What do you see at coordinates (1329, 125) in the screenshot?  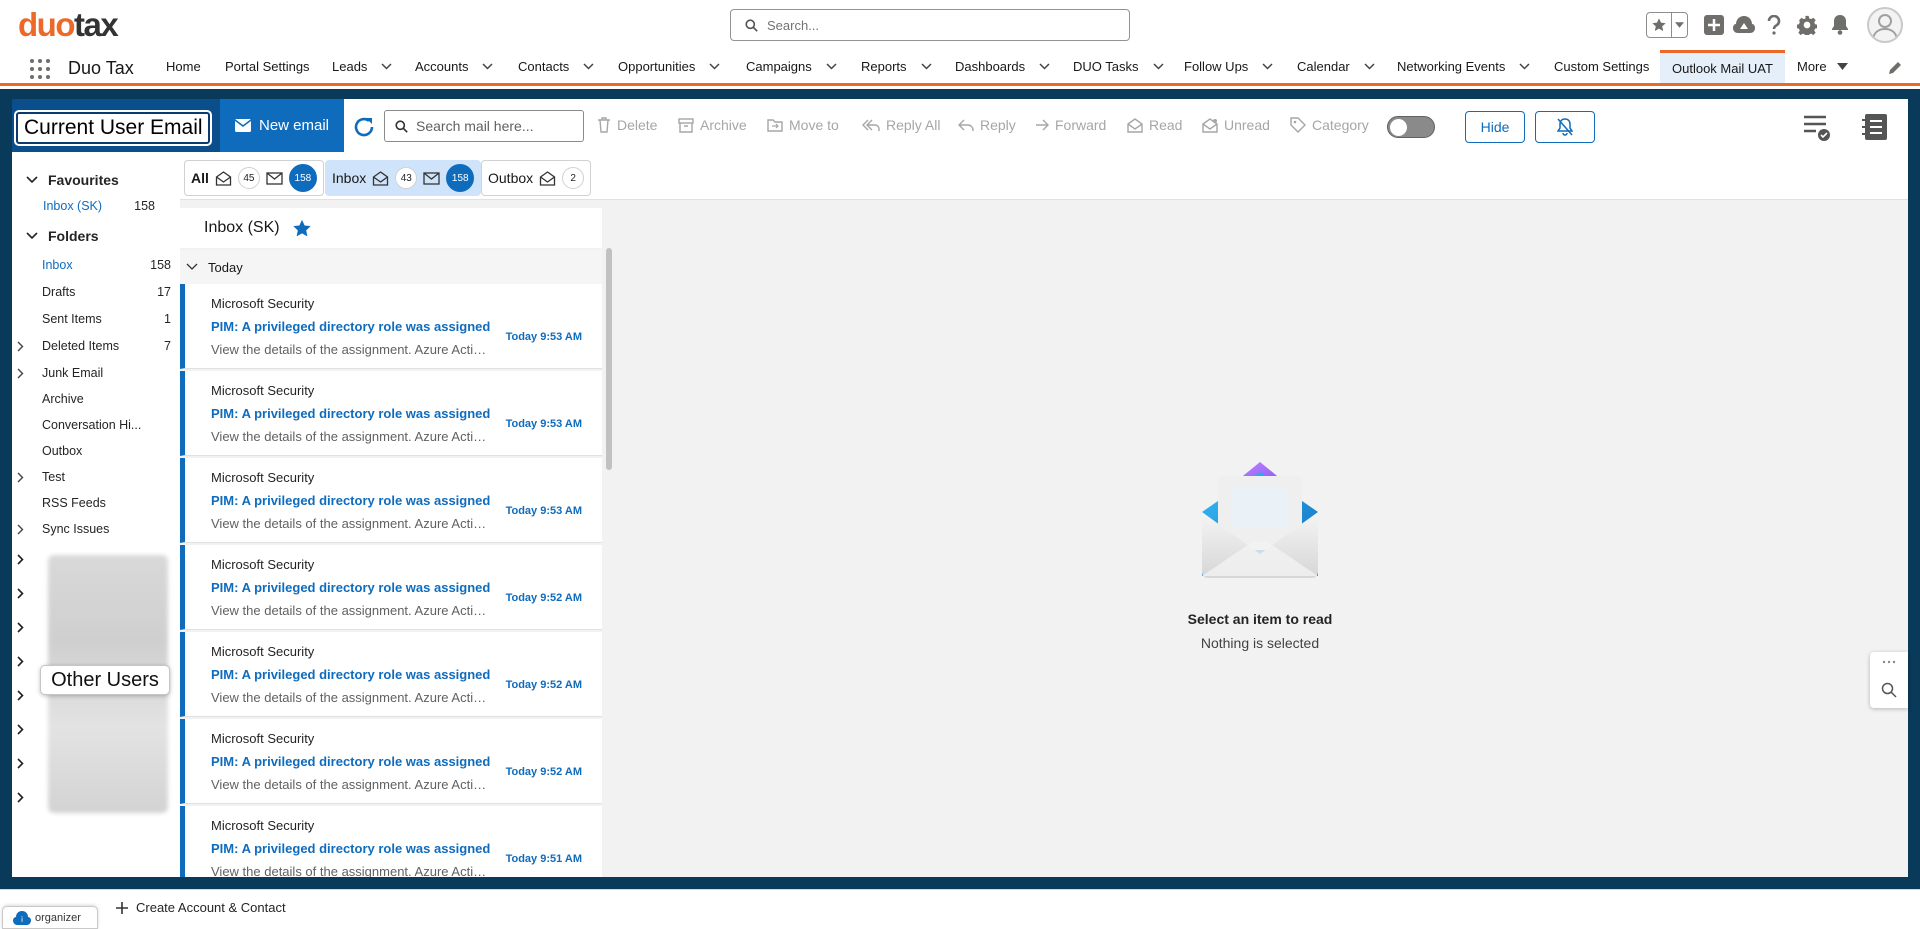 I see `category-button: Category` at bounding box center [1329, 125].